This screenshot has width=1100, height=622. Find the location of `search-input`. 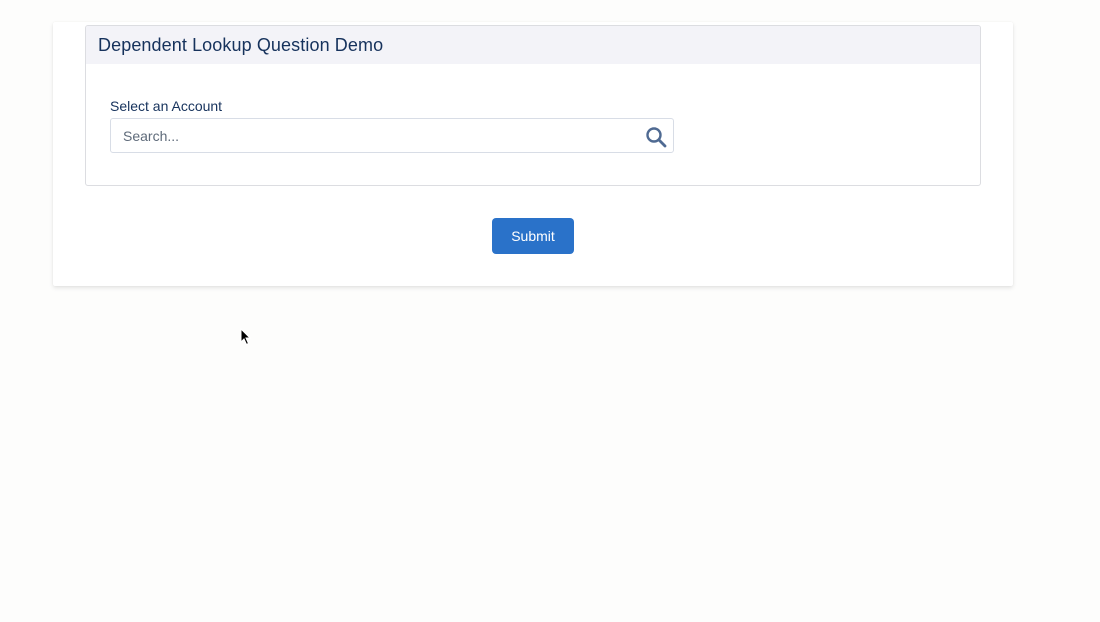

search-input is located at coordinates (377, 135).